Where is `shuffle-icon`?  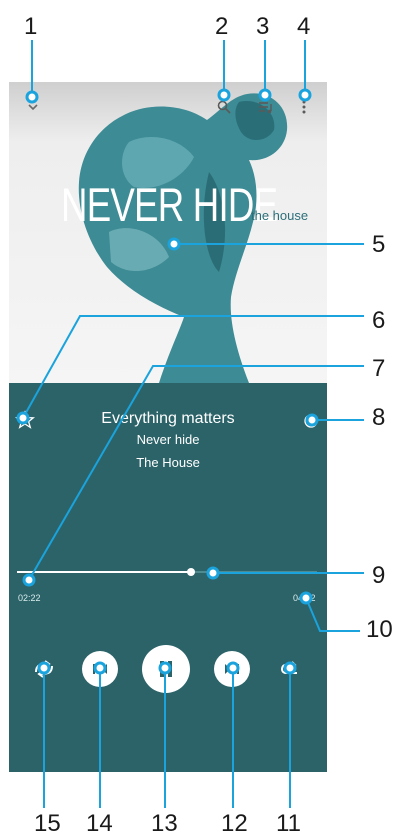 shuffle-icon is located at coordinates (44, 669).